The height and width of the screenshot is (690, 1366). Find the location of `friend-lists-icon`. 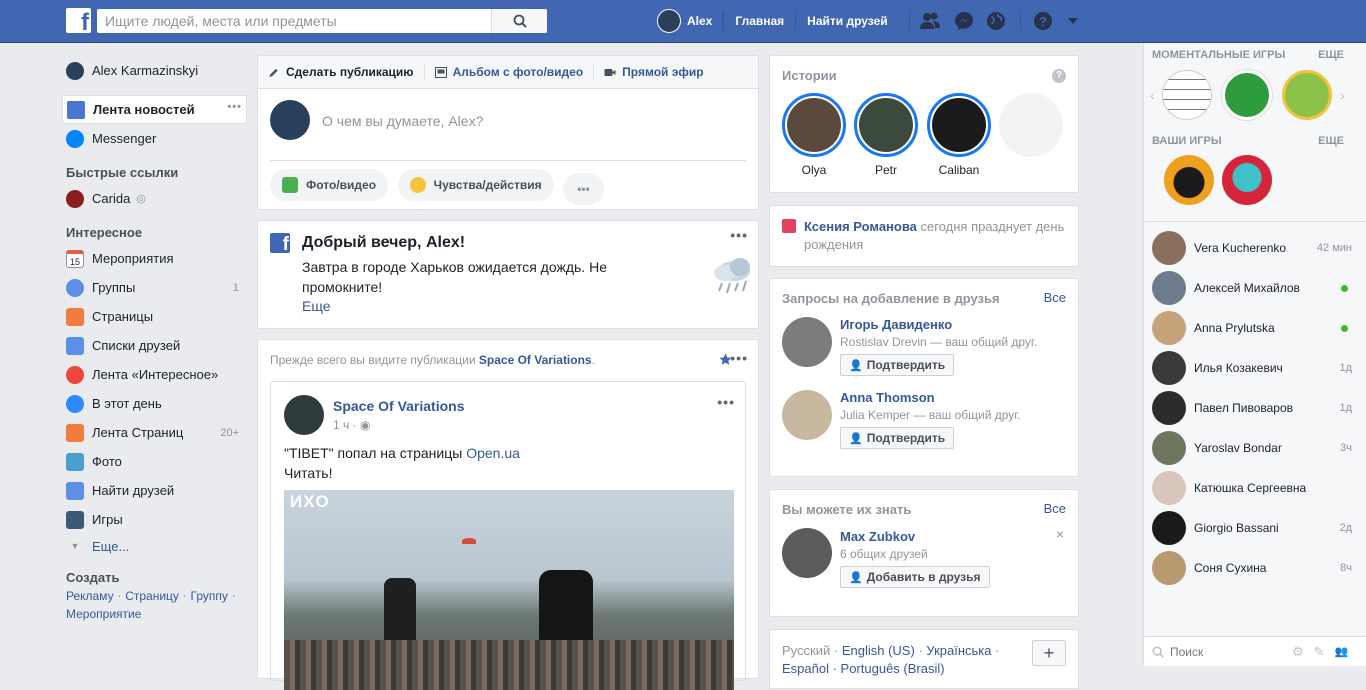

friend-lists-icon is located at coordinates (75, 345).